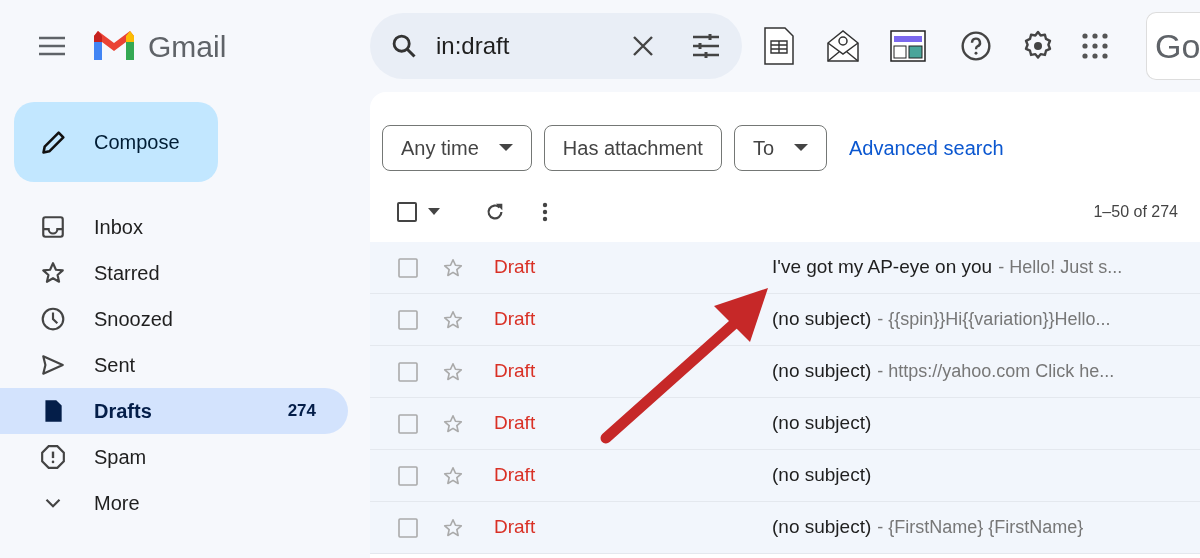 Image resolution: width=1200 pixels, height=558 pixels. What do you see at coordinates (843, 46) in the screenshot?
I see `envelope-at-icon` at bounding box center [843, 46].